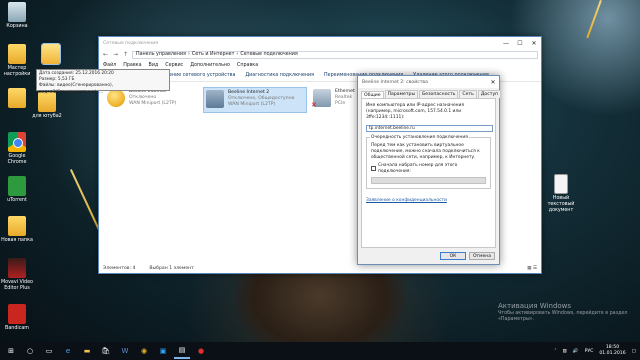 The height and width of the screenshot is (360, 640). Describe the element at coordinates (576, 351) in the screenshot. I see `volume-icon: 🔊` at that location.